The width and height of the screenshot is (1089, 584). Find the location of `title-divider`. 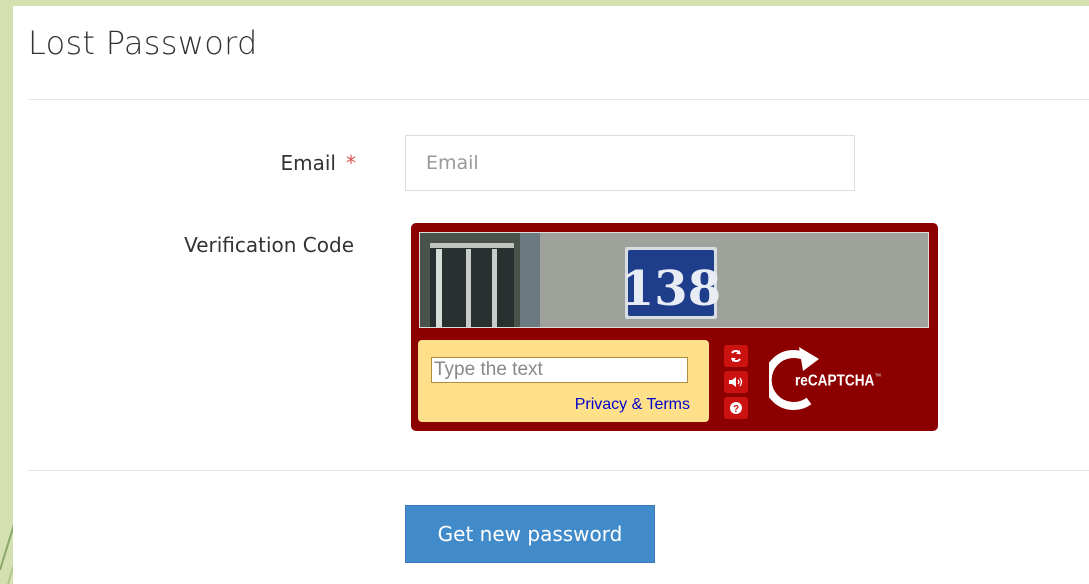

title-divider is located at coordinates (558, 99).